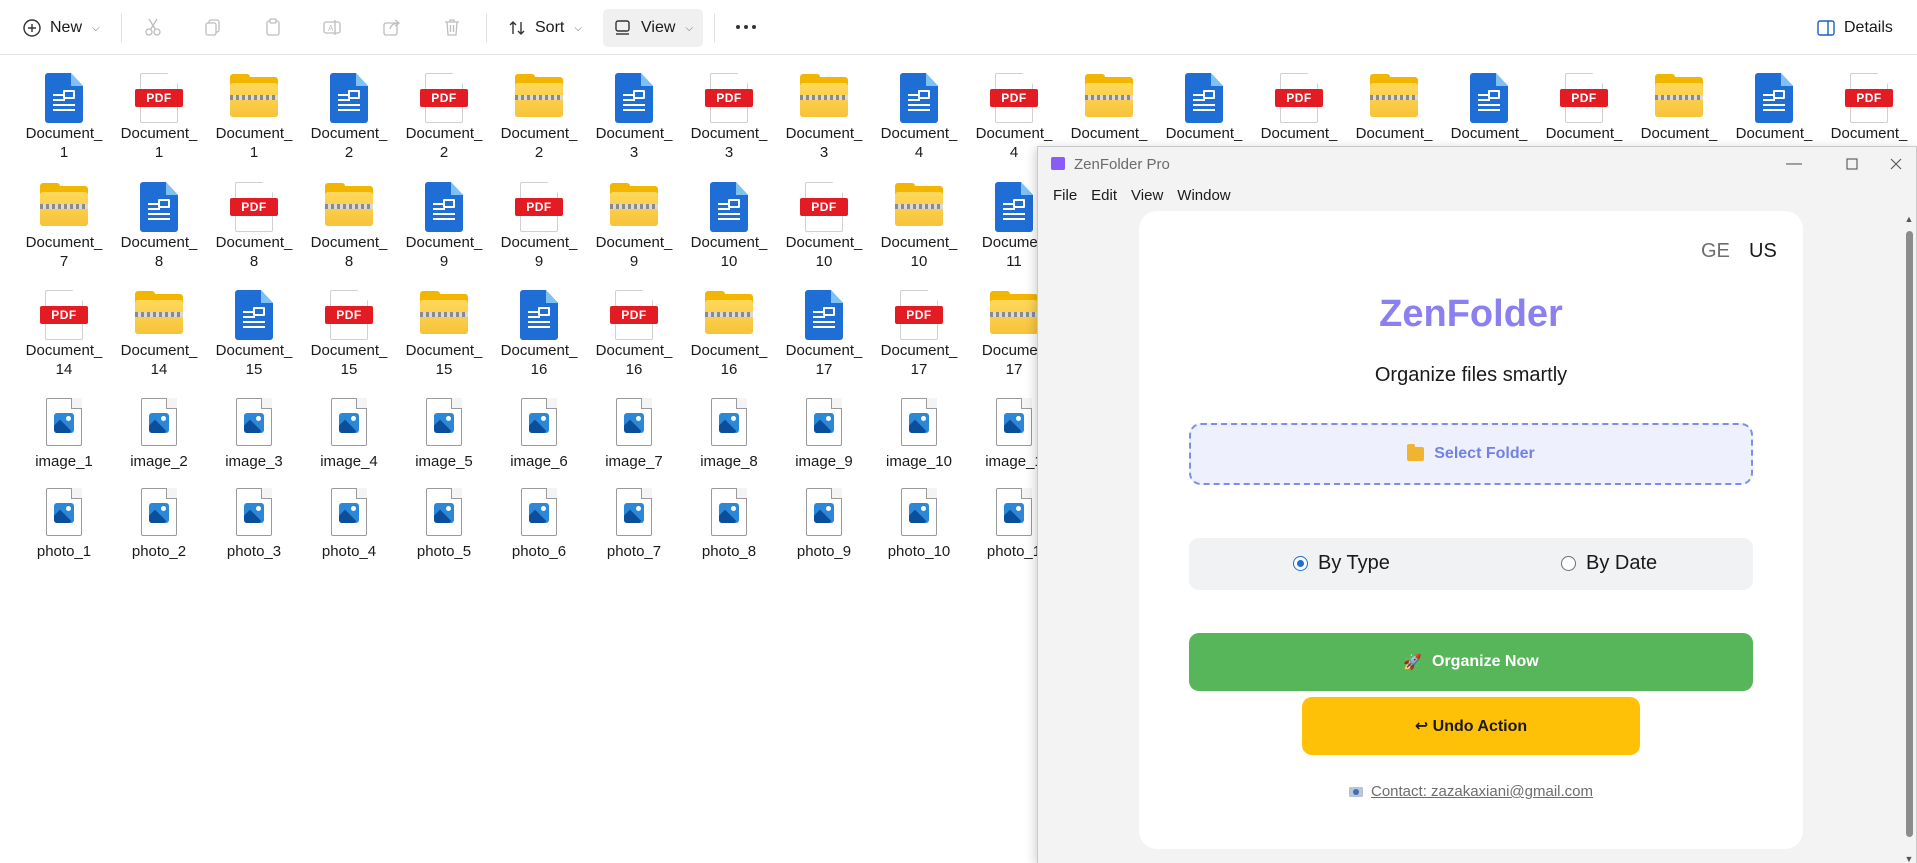 This screenshot has width=1917, height=863. I want to click on menu-edit: Edit, so click(1104, 196).